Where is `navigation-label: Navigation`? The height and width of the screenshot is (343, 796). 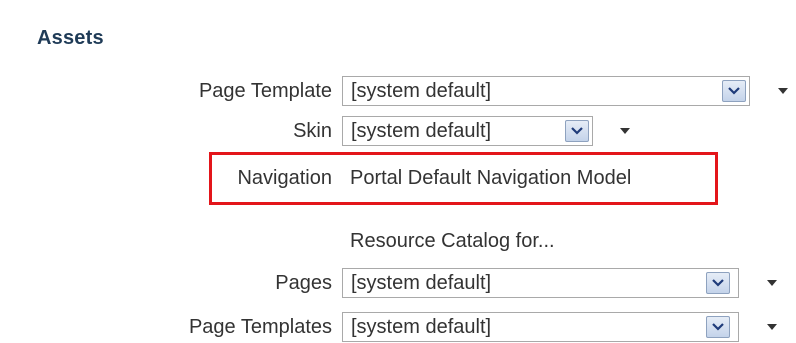
navigation-label: Navigation is located at coordinates (284, 178).